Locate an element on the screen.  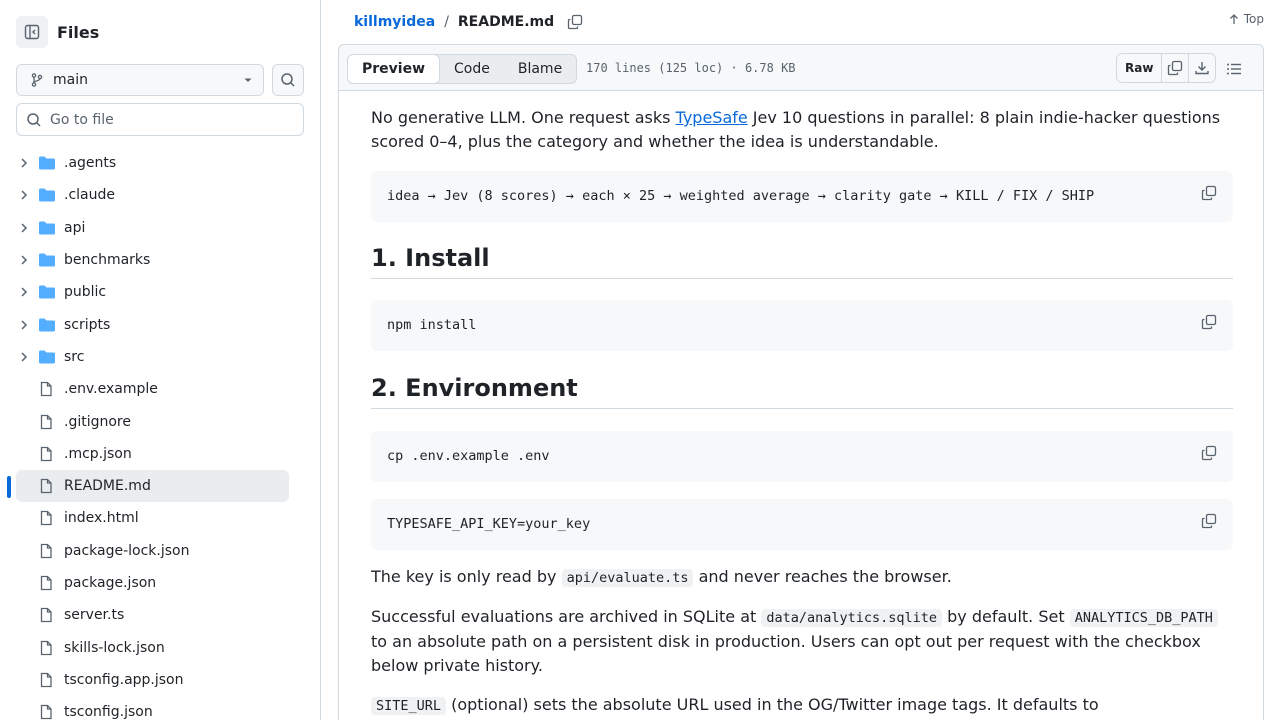
tab-blame: Blame is located at coordinates (540, 69).